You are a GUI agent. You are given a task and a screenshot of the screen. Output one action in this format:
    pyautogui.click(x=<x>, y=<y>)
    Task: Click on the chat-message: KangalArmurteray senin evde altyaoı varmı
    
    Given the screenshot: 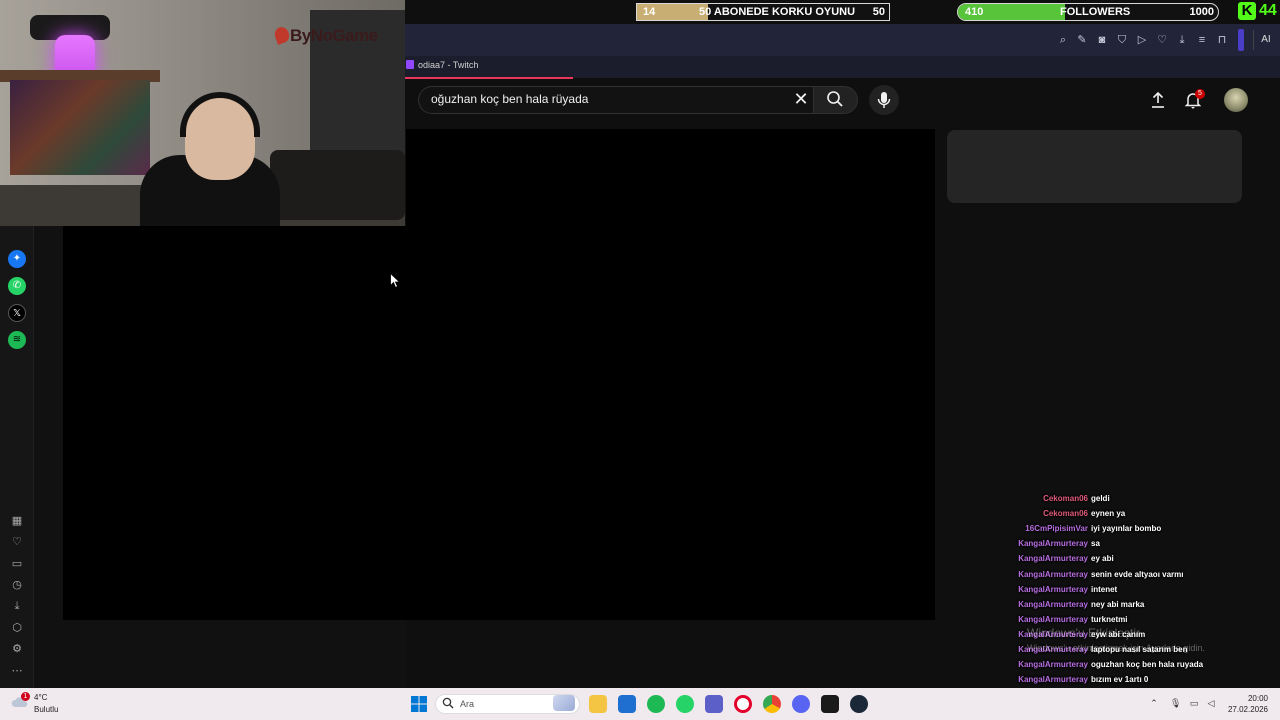 What is the action you would take?
    pyautogui.click(x=1140, y=577)
    